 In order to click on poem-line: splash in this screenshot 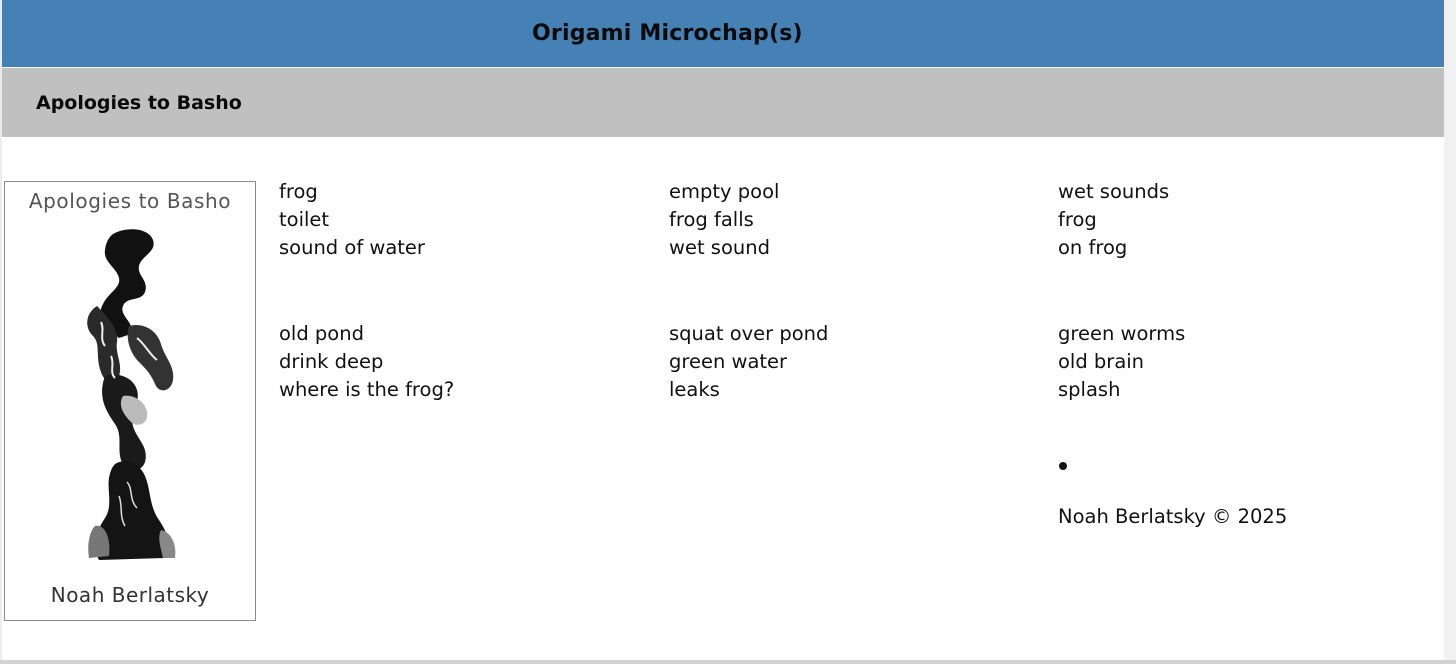, I will do `click(1089, 389)`.